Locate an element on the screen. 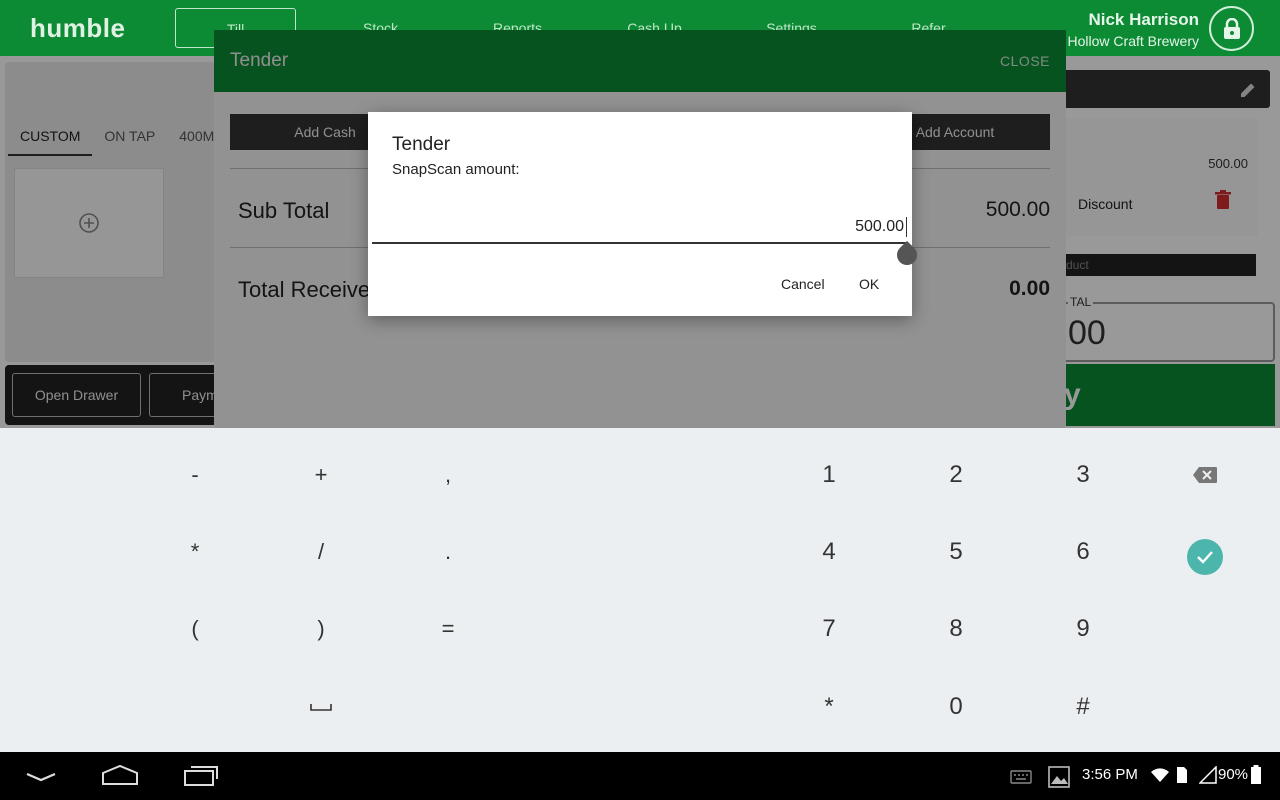 This screenshot has width=1280, height=800. tender-dialog: Tender SnapScan amount: Cancel OK is located at coordinates (645, 214).